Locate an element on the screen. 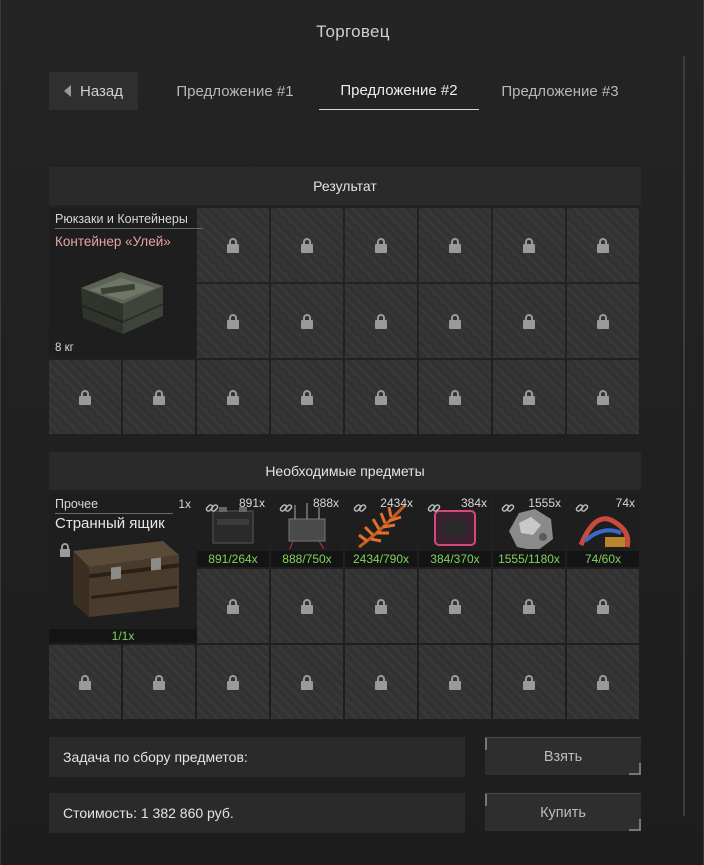  required-item-4: 384x 384/370x is located at coordinates (455, 530).